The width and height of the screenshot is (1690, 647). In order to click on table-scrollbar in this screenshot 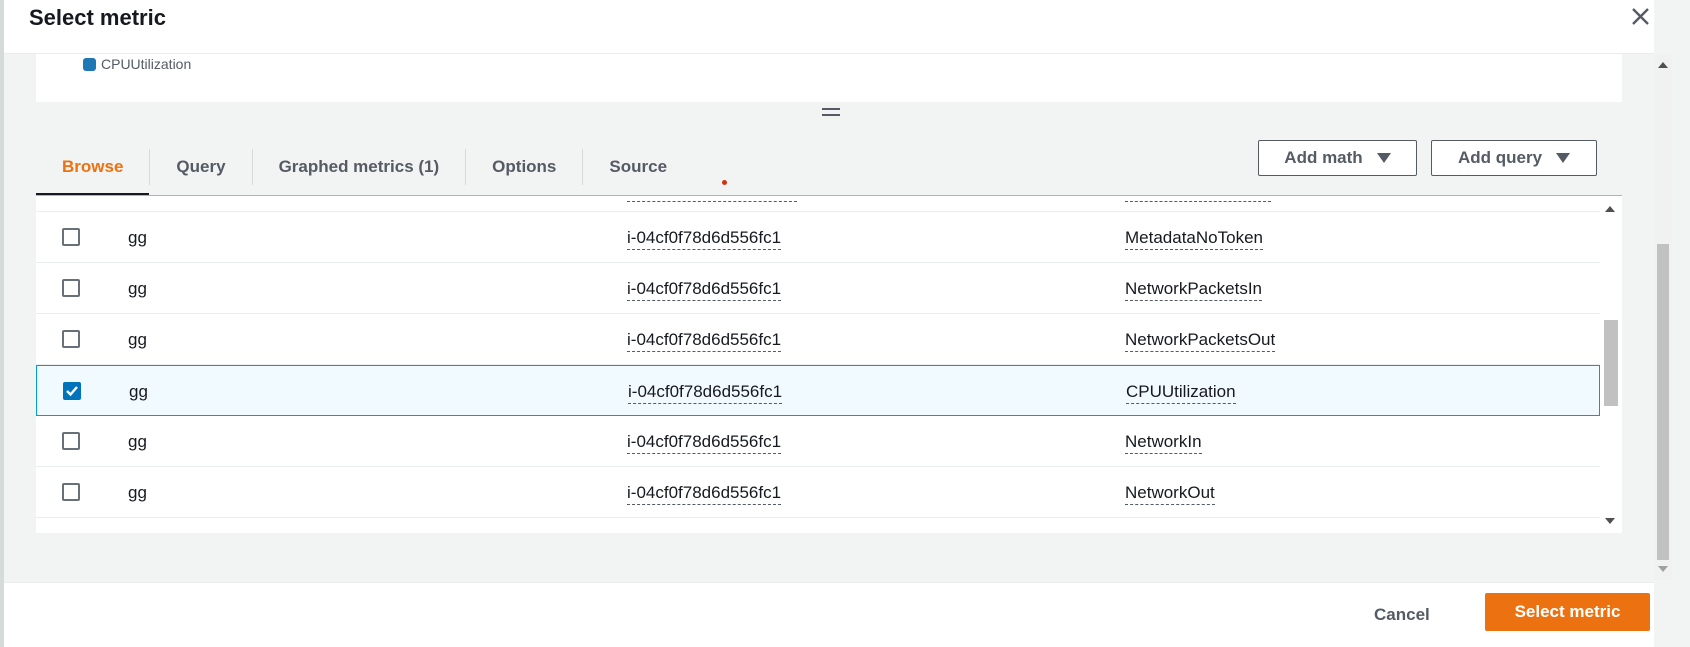, I will do `click(1610, 364)`.